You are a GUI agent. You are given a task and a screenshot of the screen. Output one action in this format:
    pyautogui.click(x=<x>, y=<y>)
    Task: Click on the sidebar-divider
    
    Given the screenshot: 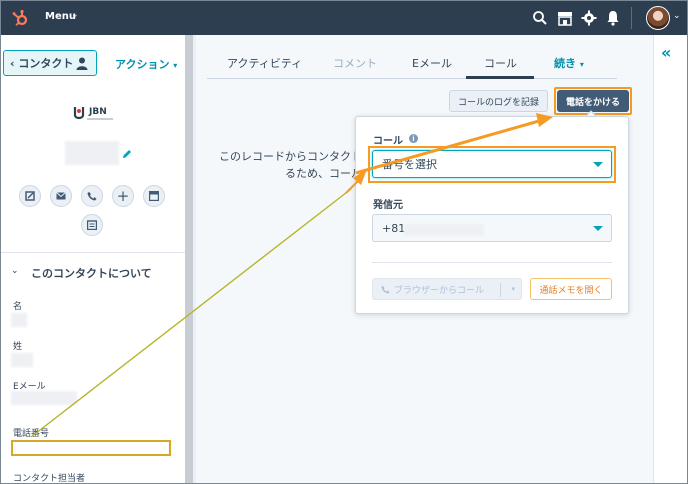 What is the action you would take?
    pyautogui.click(x=93, y=252)
    